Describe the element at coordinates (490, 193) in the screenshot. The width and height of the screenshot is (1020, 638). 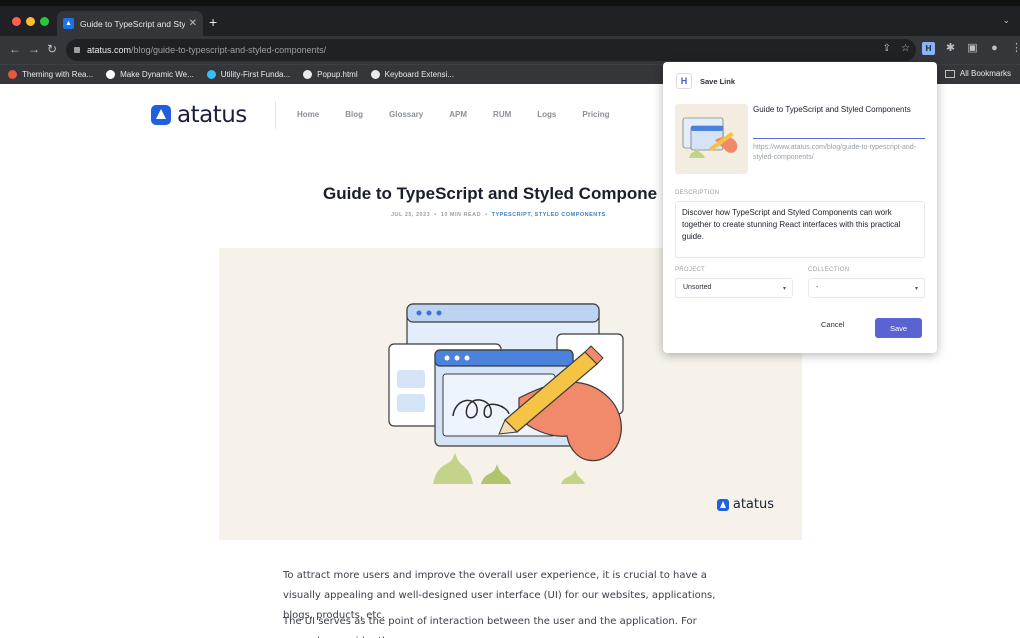
I see `post-title: Guide to TypeScript and Styled Compone` at that location.